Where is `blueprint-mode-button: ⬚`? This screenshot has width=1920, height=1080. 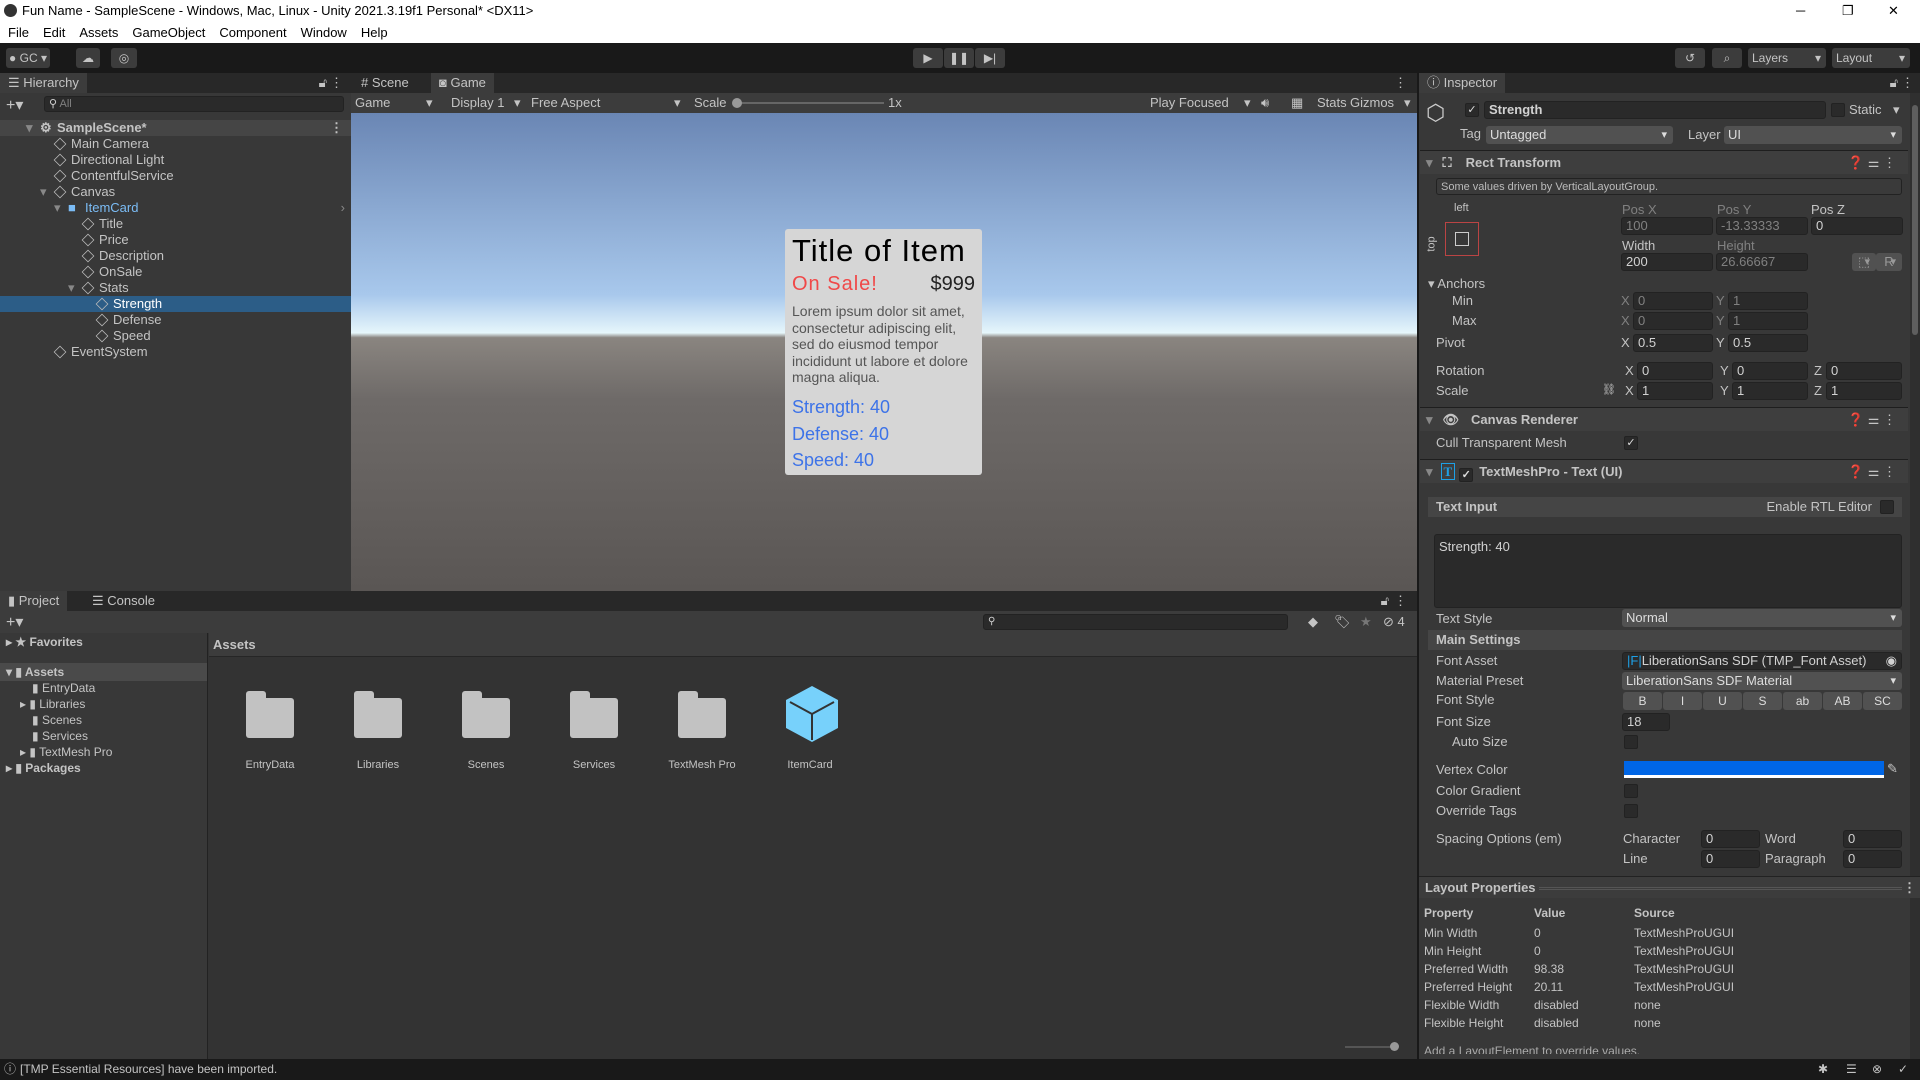 blueprint-mode-button: ⬚ is located at coordinates (1864, 262).